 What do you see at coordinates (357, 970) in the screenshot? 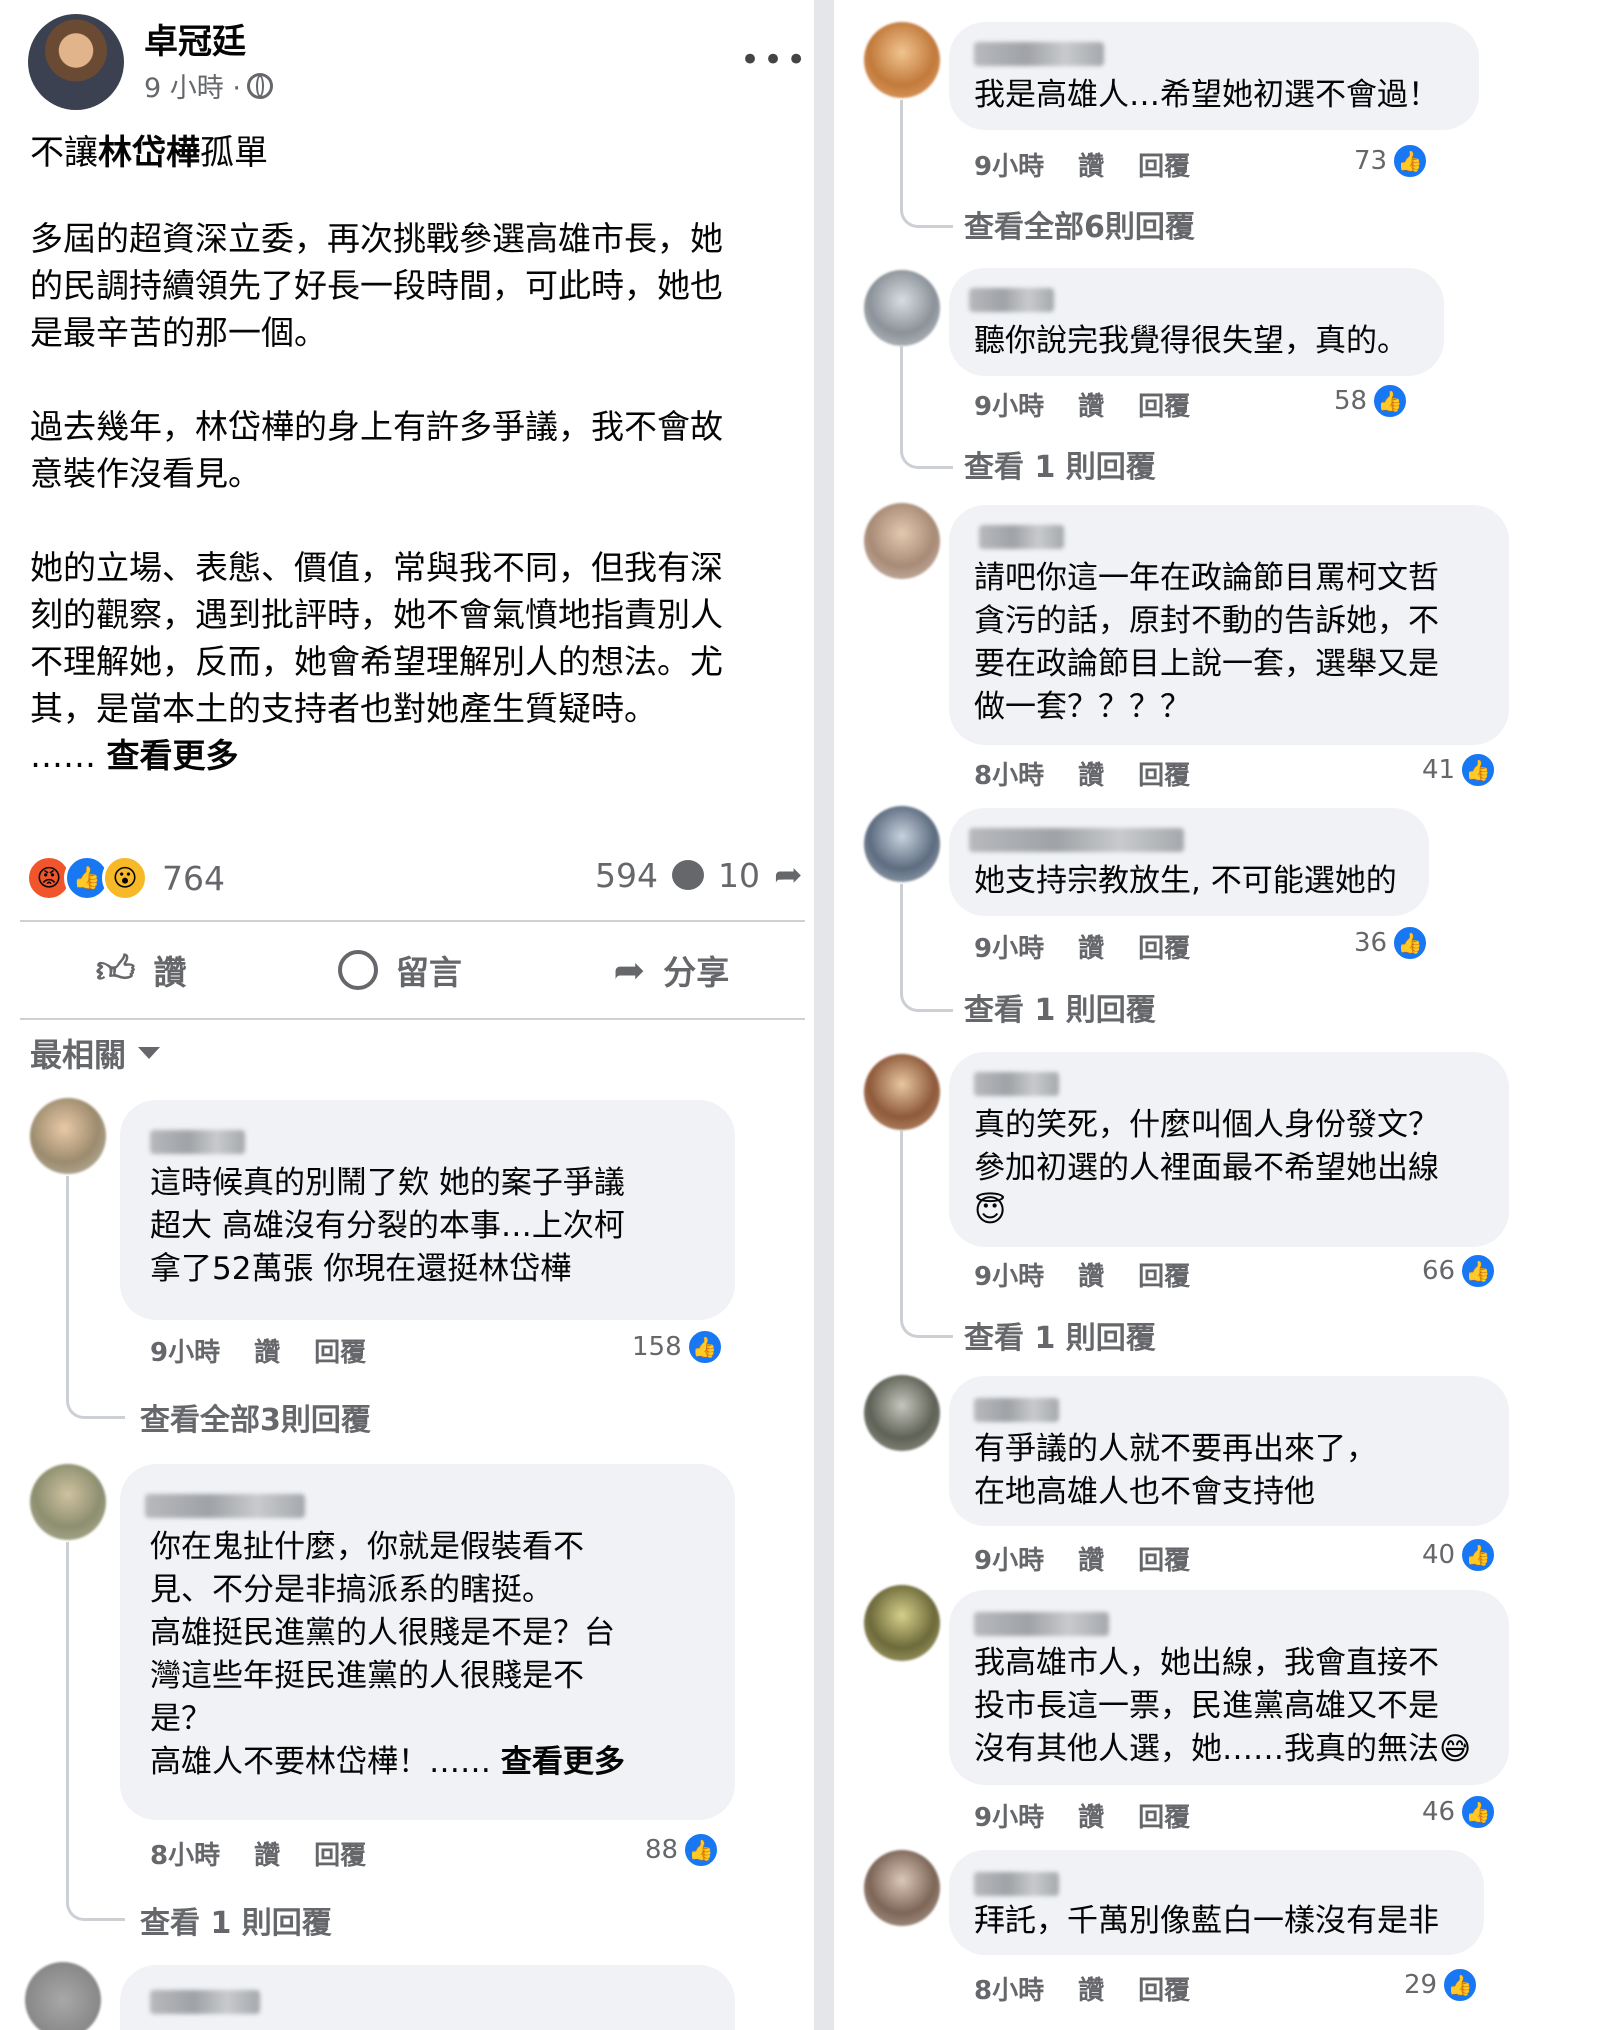
I see `comment-bubble-icon` at bounding box center [357, 970].